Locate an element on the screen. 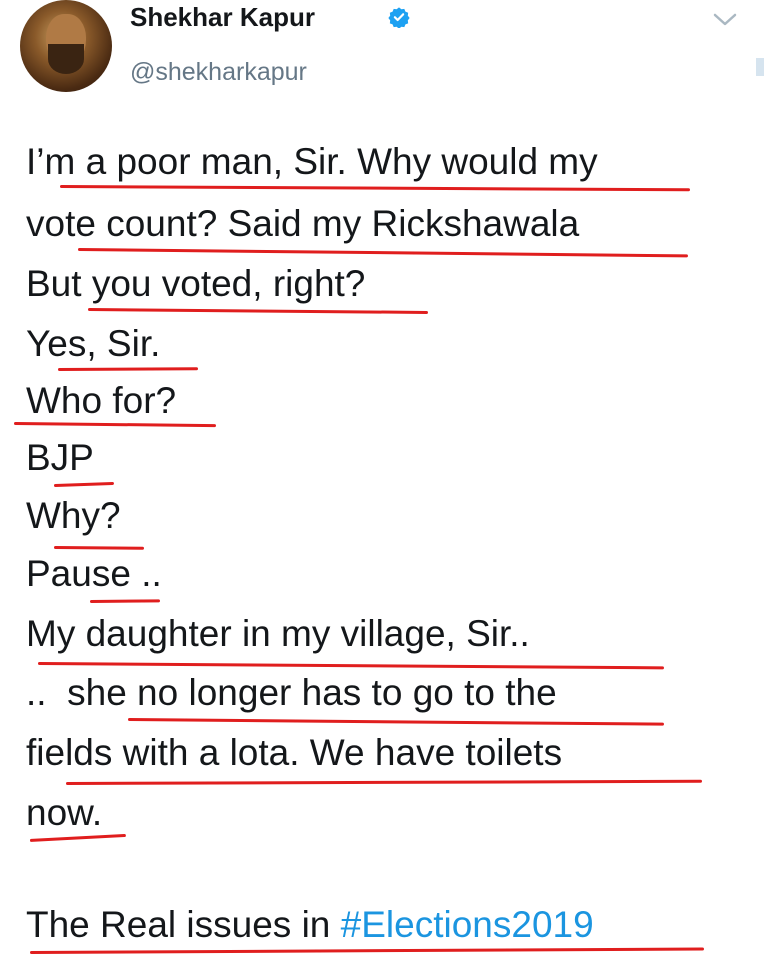 This screenshot has height=960, width=764. scroll-indicator is located at coordinates (760, 67).